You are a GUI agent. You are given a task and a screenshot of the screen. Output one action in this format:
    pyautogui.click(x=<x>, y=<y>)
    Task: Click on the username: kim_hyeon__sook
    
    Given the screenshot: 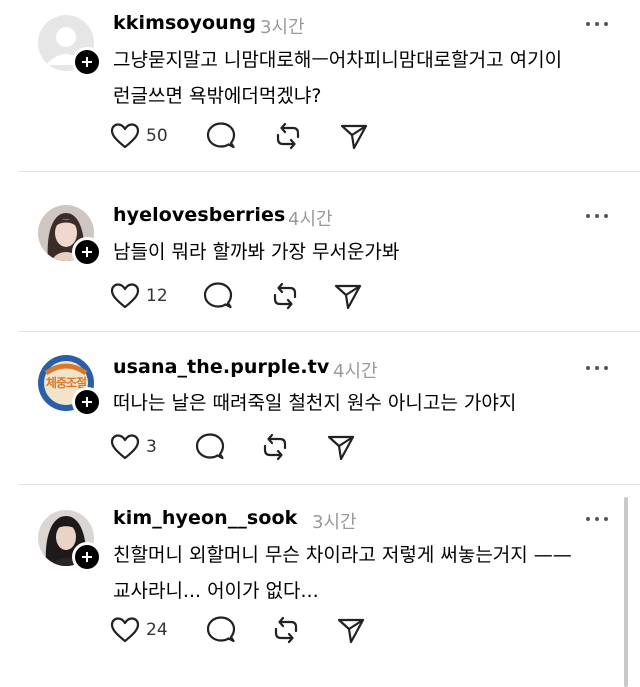 What is the action you would take?
    pyautogui.click(x=205, y=518)
    